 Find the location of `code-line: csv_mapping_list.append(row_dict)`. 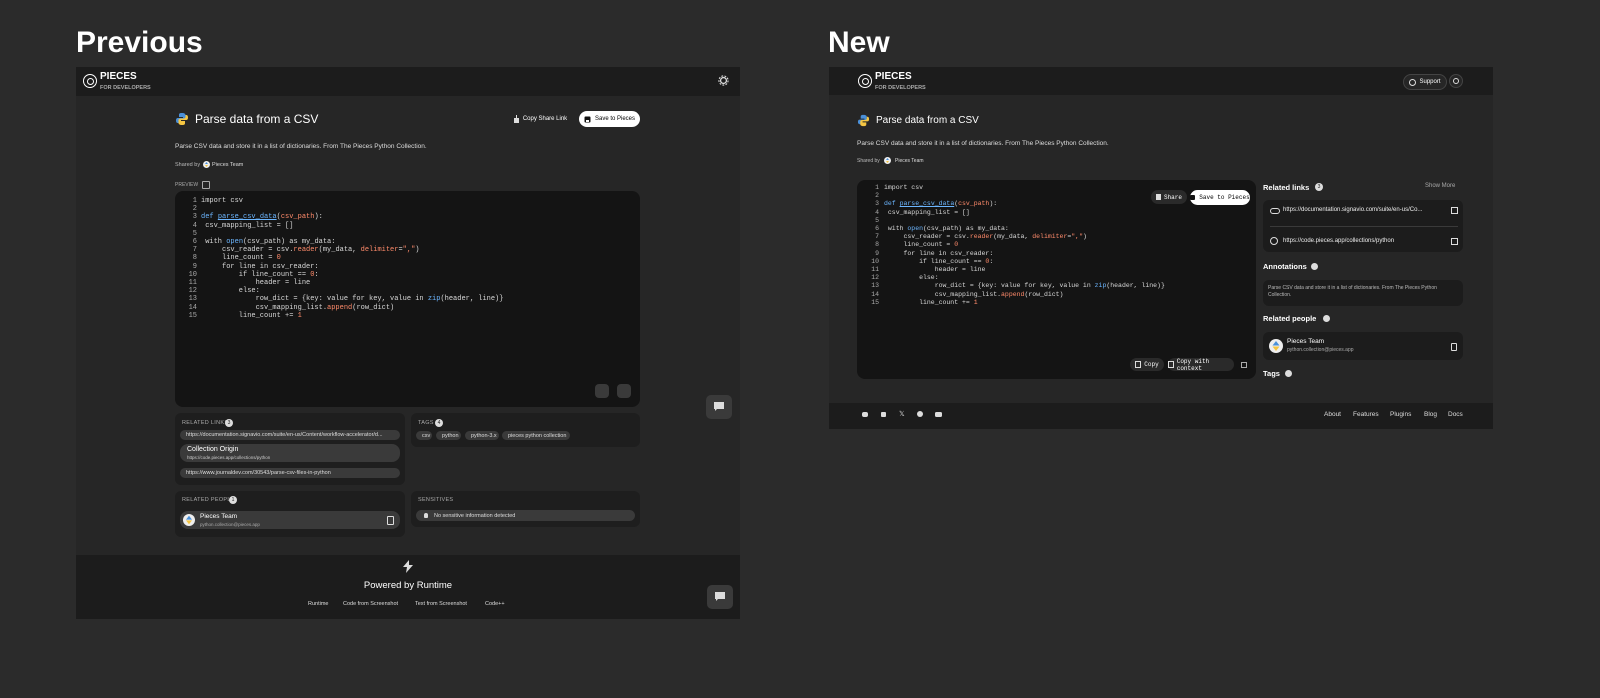

code-line: csv_mapping_list.append(row_dict) is located at coordinates (974, 294).